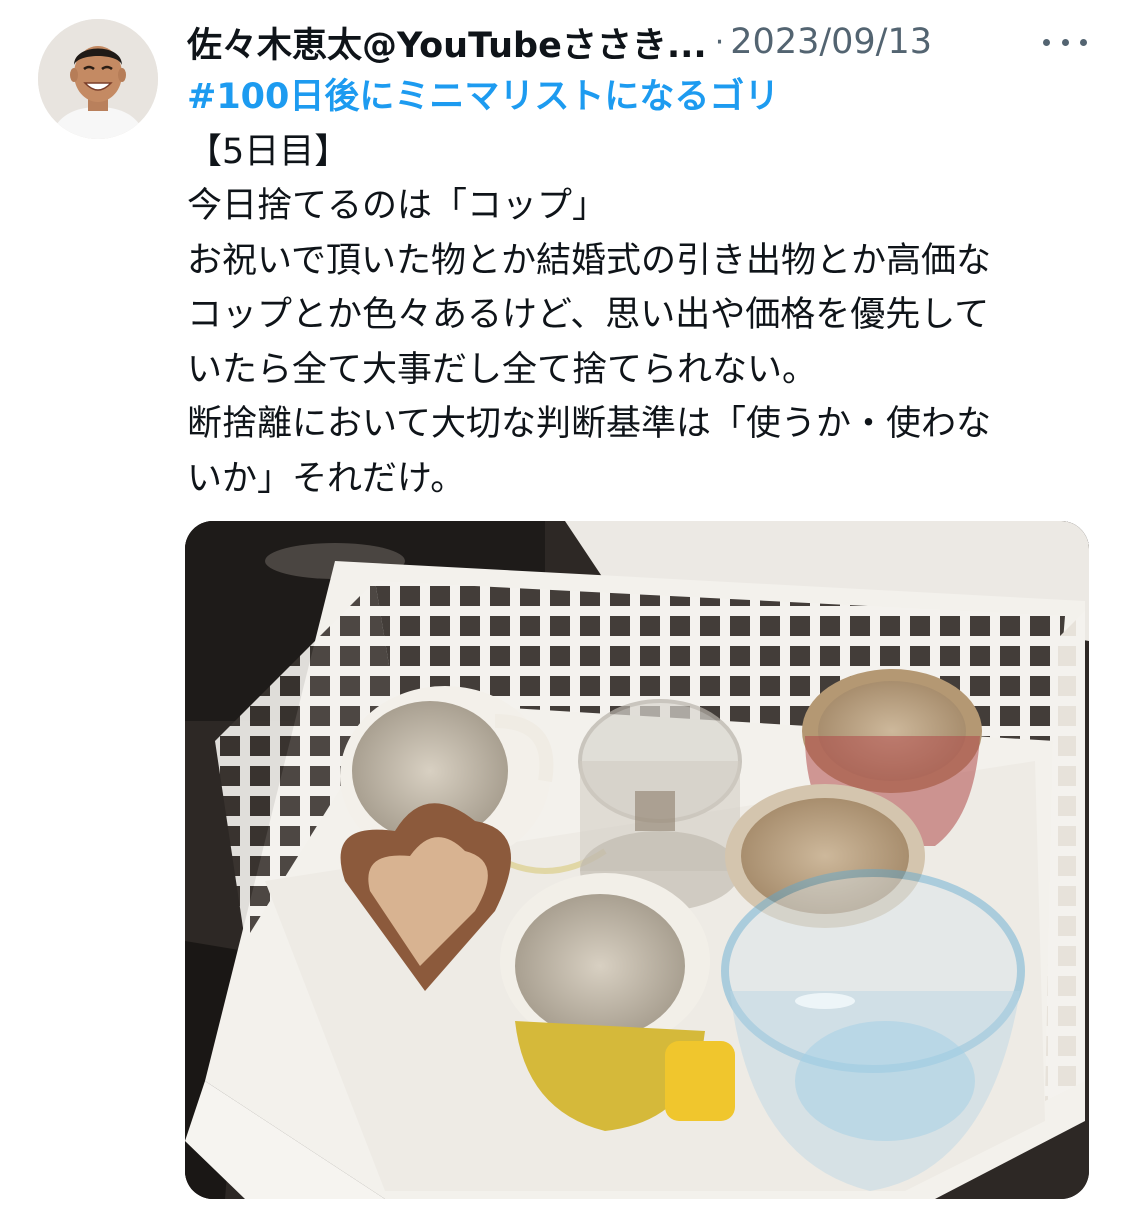  What do you see at coordinates (588, 315) in the screenshot?
I see `tweet-line: コップとか色々あるけど、思い出や価格を優先して` at bounding box center [588, 315].